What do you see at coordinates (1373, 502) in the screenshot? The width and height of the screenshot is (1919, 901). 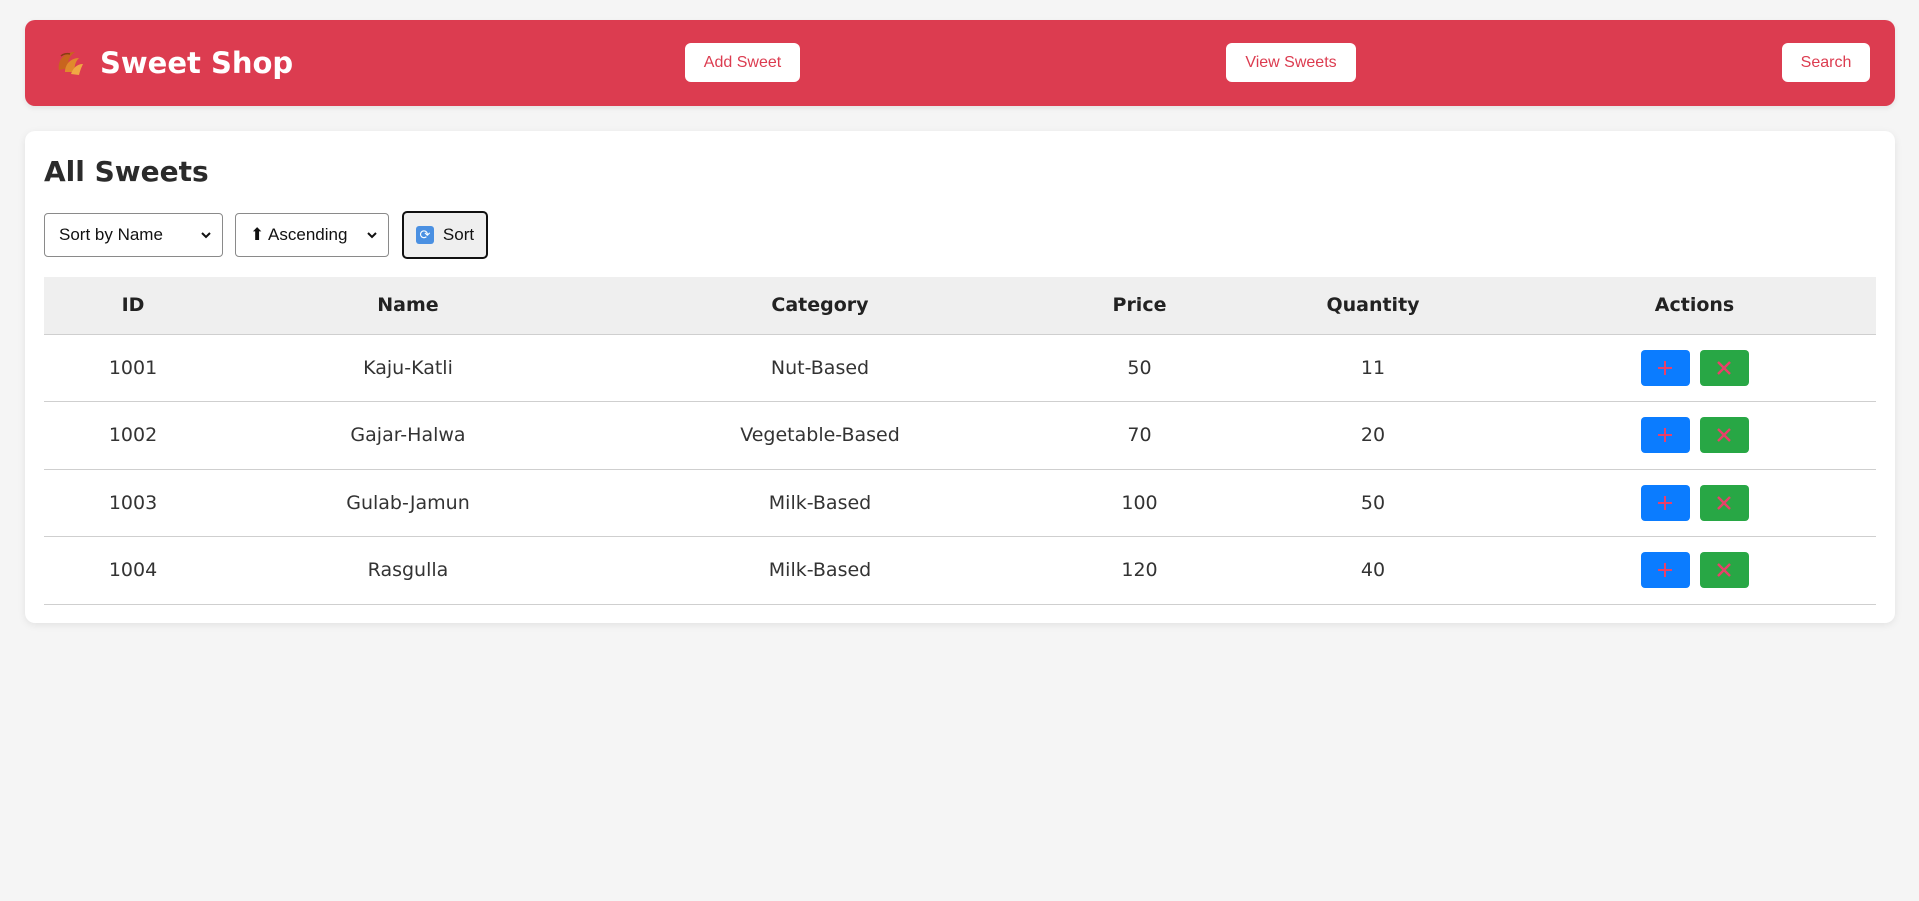 I see `cell-quantity: 50` at bounding box center [1373, 502].